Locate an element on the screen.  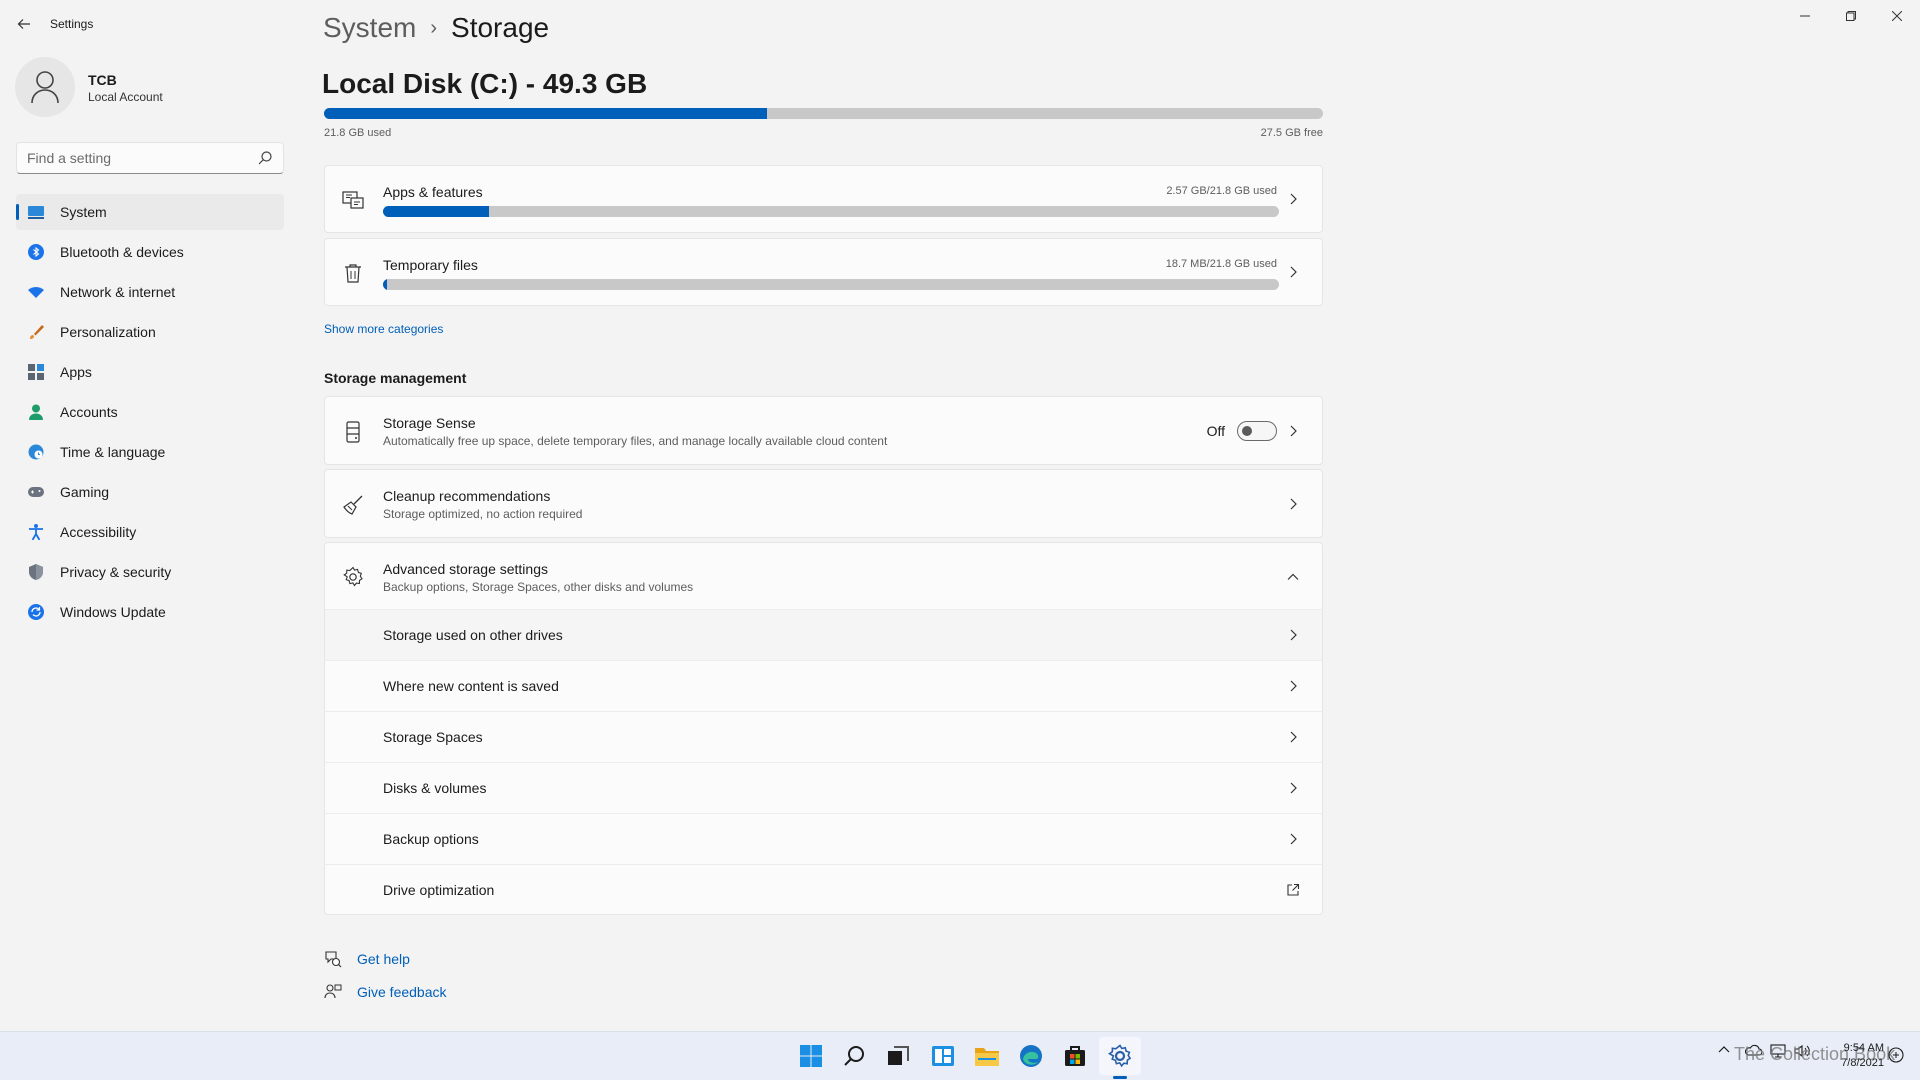
title-bar: Settings is located at coordinates (960, 24).